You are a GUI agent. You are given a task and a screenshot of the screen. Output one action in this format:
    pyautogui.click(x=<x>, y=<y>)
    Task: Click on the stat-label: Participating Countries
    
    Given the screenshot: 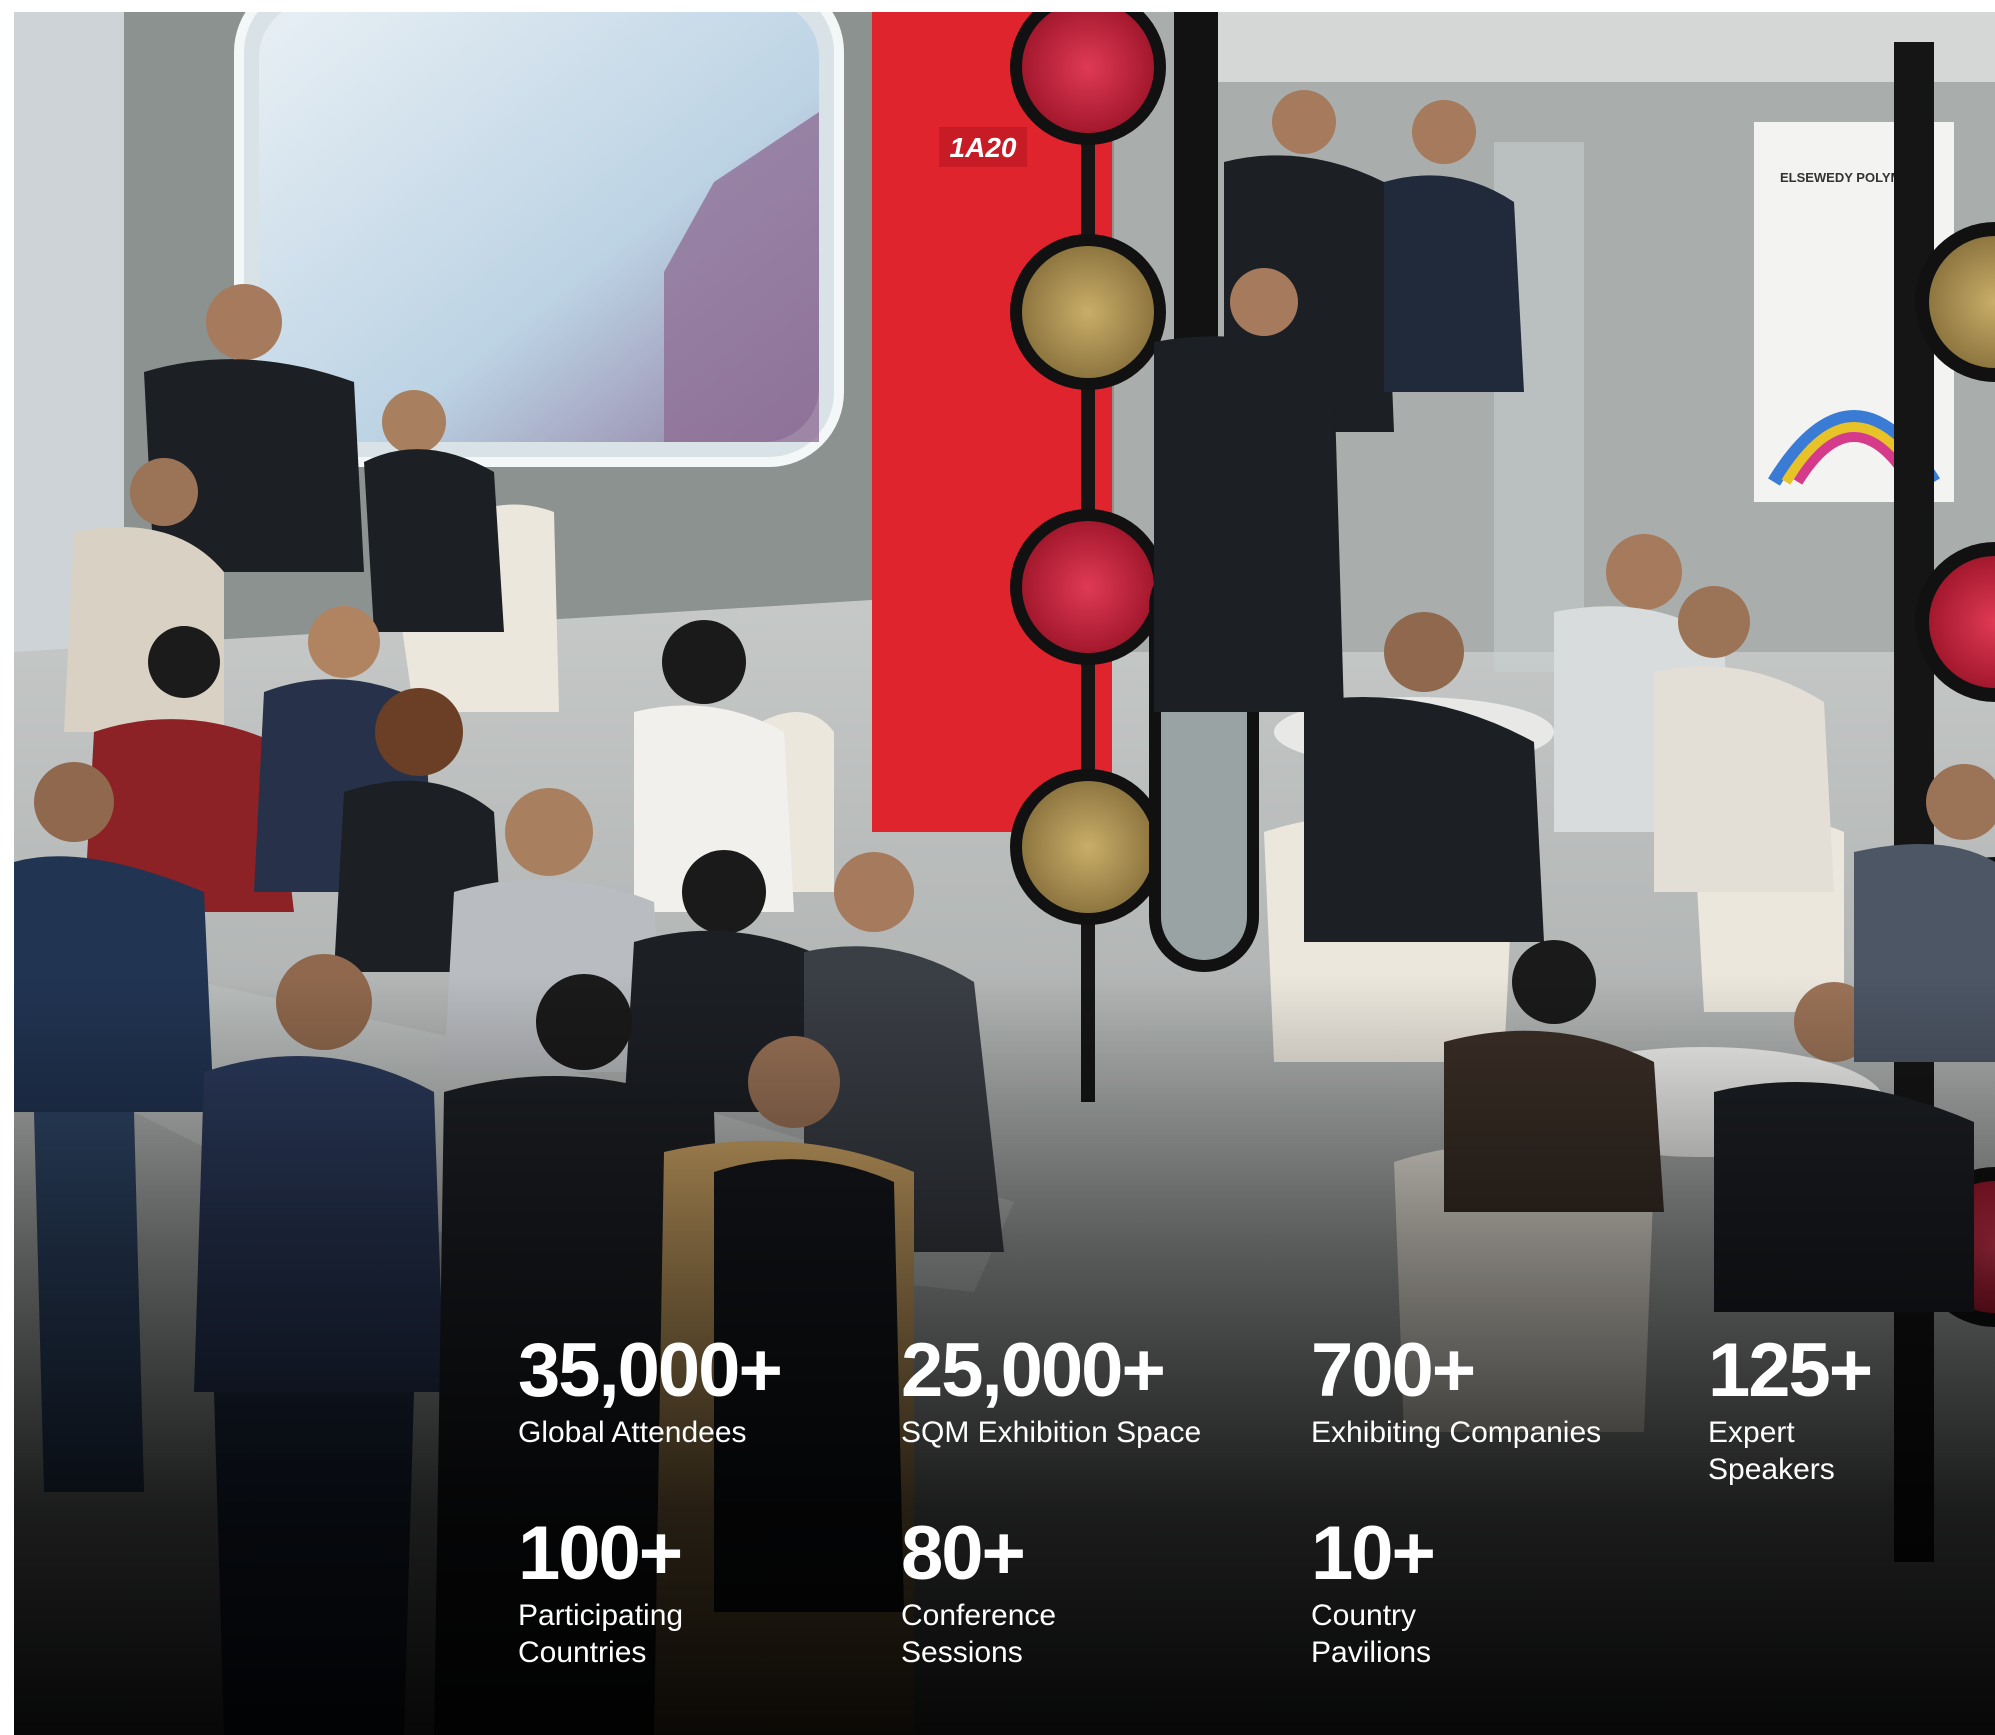 What is the action you would take?
    pyautogui.click(x=600, y=1634)
    